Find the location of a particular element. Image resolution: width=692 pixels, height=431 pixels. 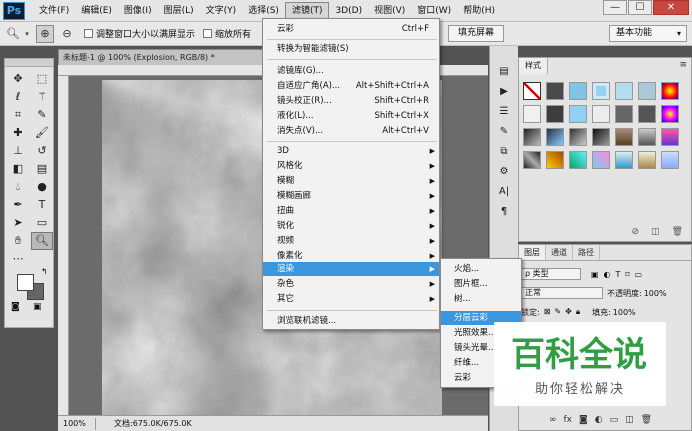

close-button: ✕ is located at coordinates (671, 7).